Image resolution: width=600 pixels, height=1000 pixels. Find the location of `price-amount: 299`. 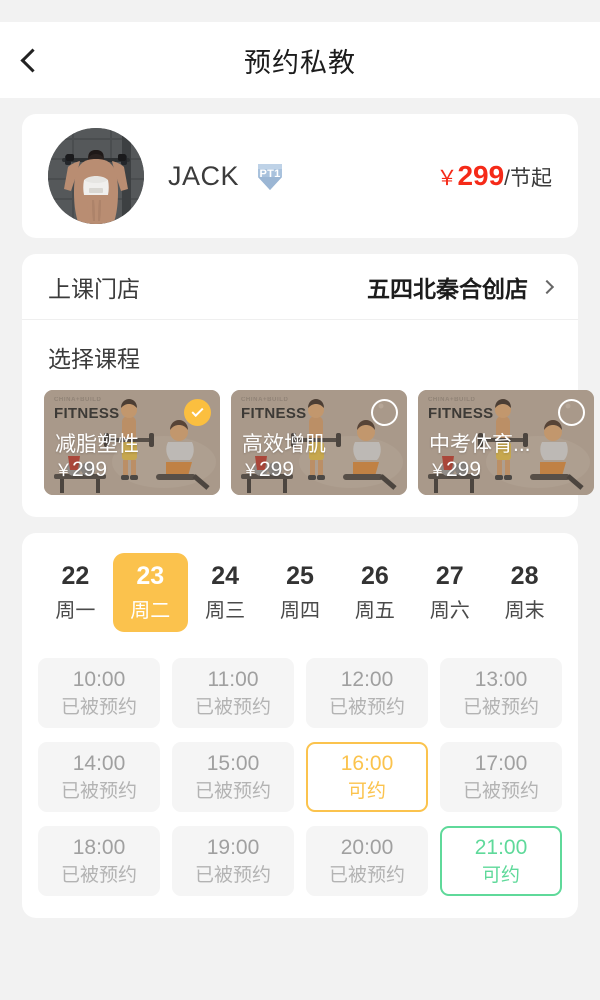

price-amount: 299 is located at coordinates (481, 175).